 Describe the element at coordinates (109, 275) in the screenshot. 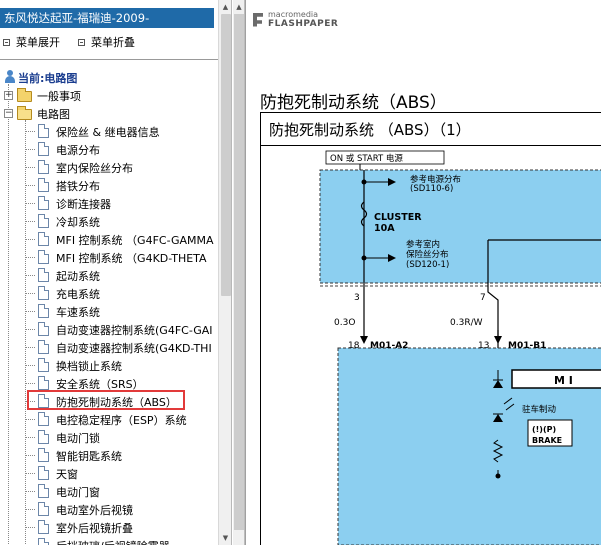

I see `tree-item: 起动系统` at that location.